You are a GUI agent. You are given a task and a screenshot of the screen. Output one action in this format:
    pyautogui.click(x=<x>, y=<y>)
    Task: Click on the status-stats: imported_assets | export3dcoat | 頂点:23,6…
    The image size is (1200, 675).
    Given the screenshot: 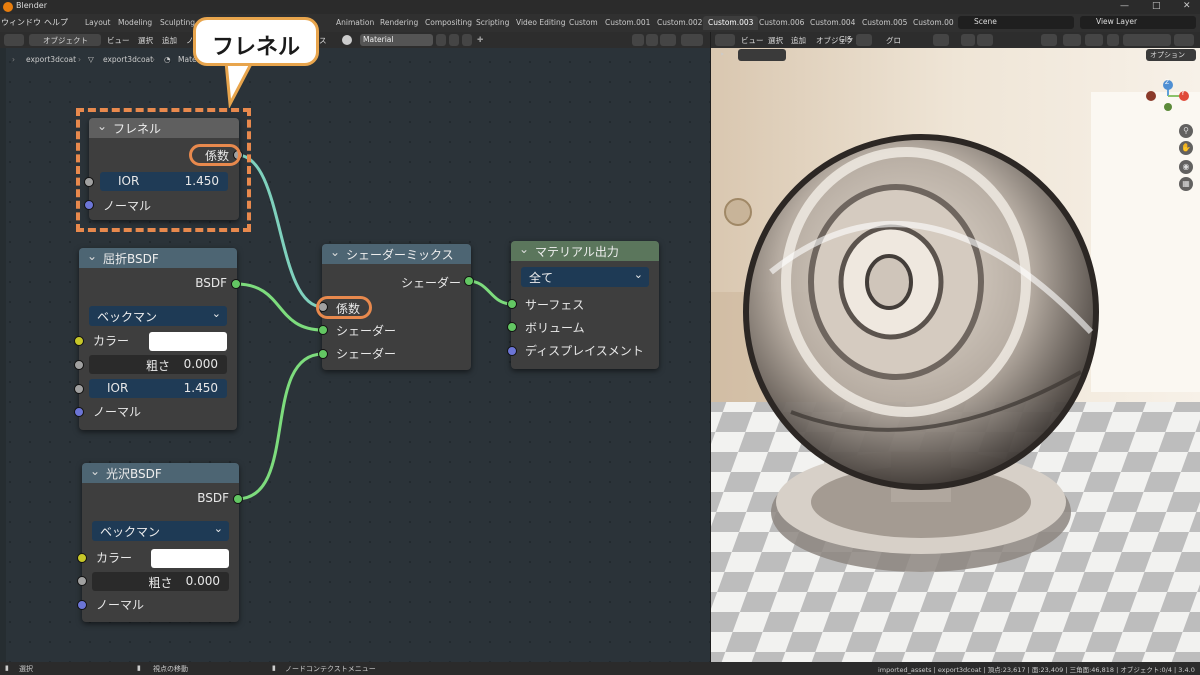 What is the action you would take?
    pyautogui.click(x=1036, y=670)
    